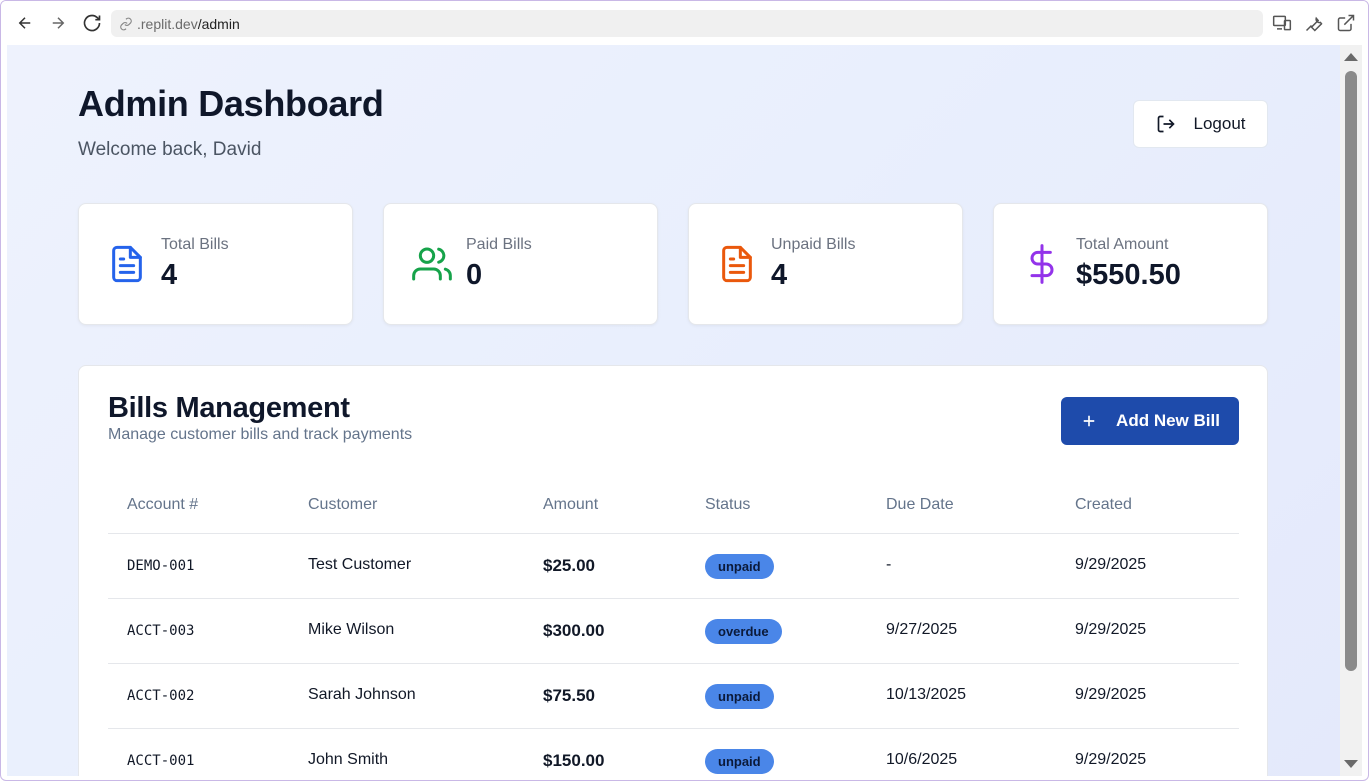  What do you see at coordinates (360, 564) in the screenshot?
I see `cell-customer: Test Customer` at bounding box center [360, 564].